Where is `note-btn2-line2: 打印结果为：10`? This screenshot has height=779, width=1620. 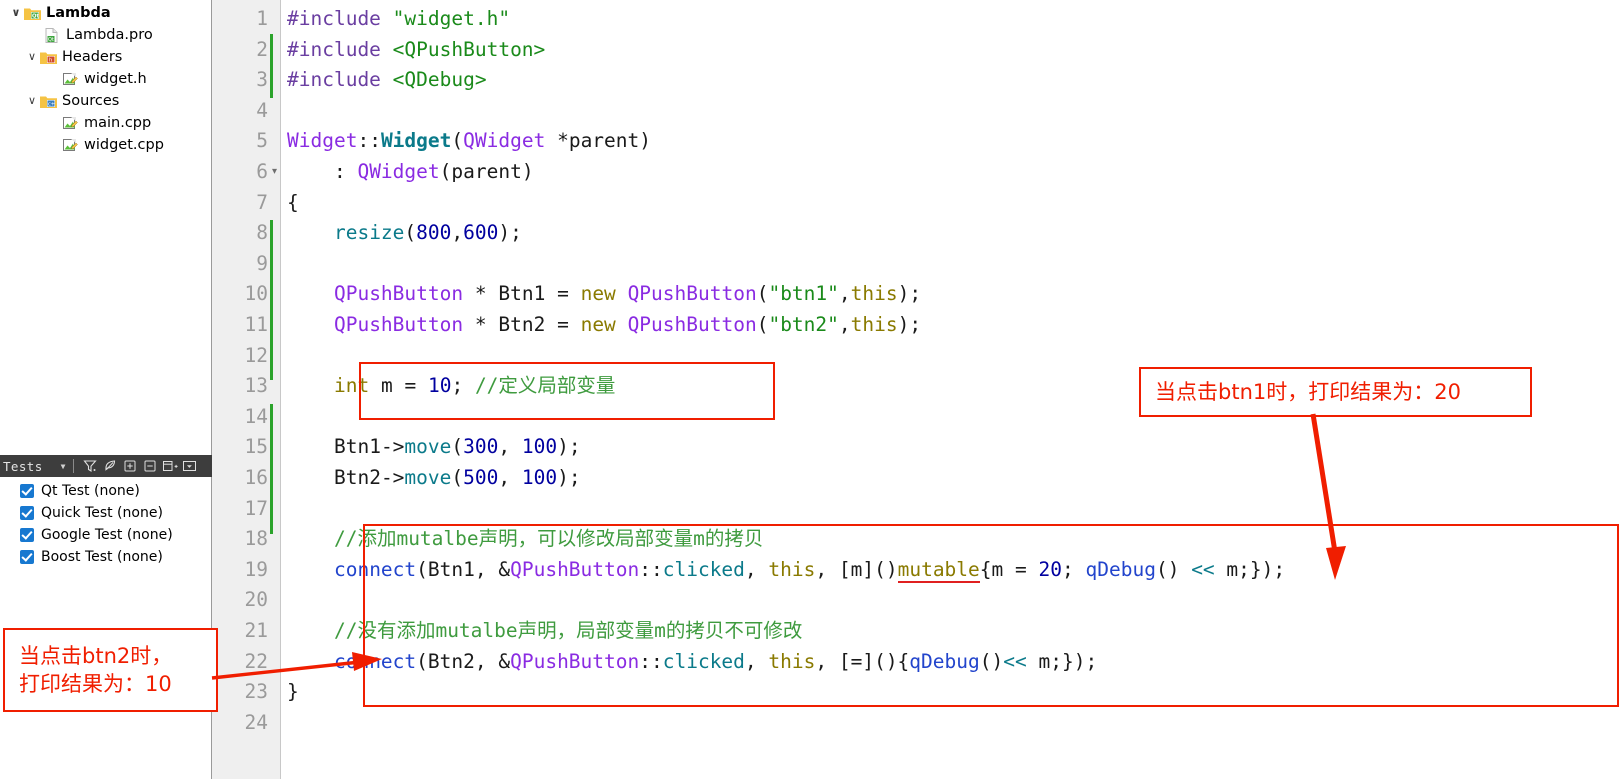
note-btn2-line2: 打印结果为：10 is located at coordinates (95, 684).